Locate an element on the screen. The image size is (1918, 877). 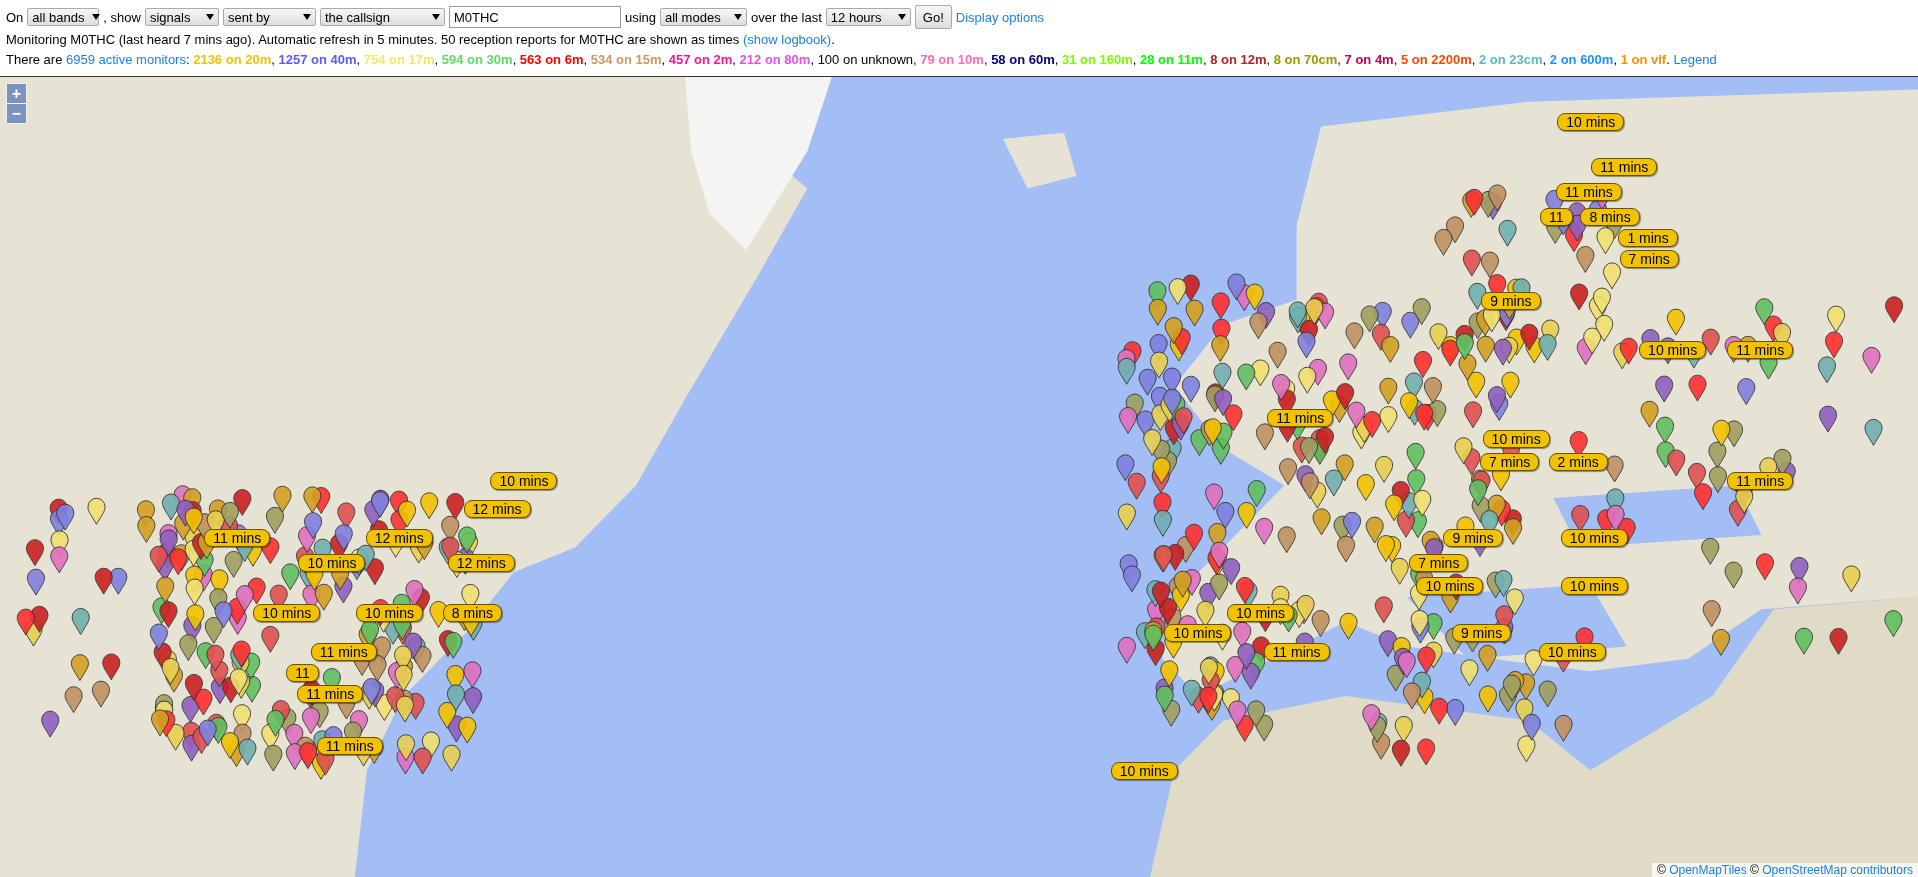
show-label: , show is located at coordinates (122, 17).